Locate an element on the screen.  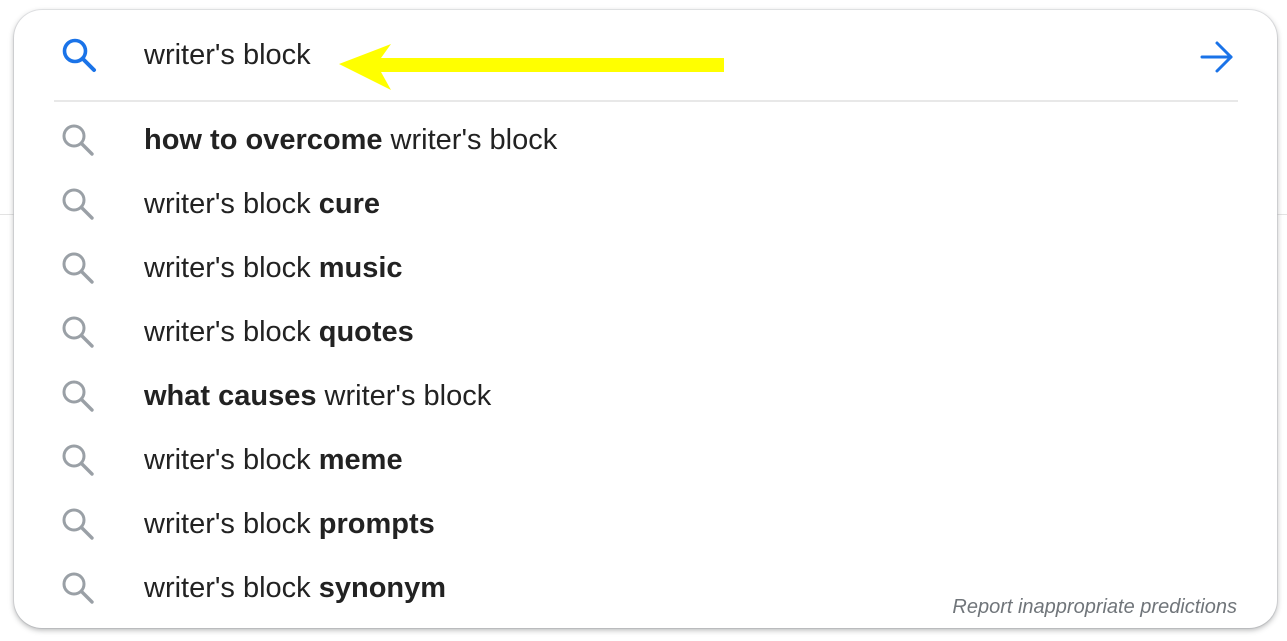
suggestion-item: writer's block music is located at coordinates (645, 268).